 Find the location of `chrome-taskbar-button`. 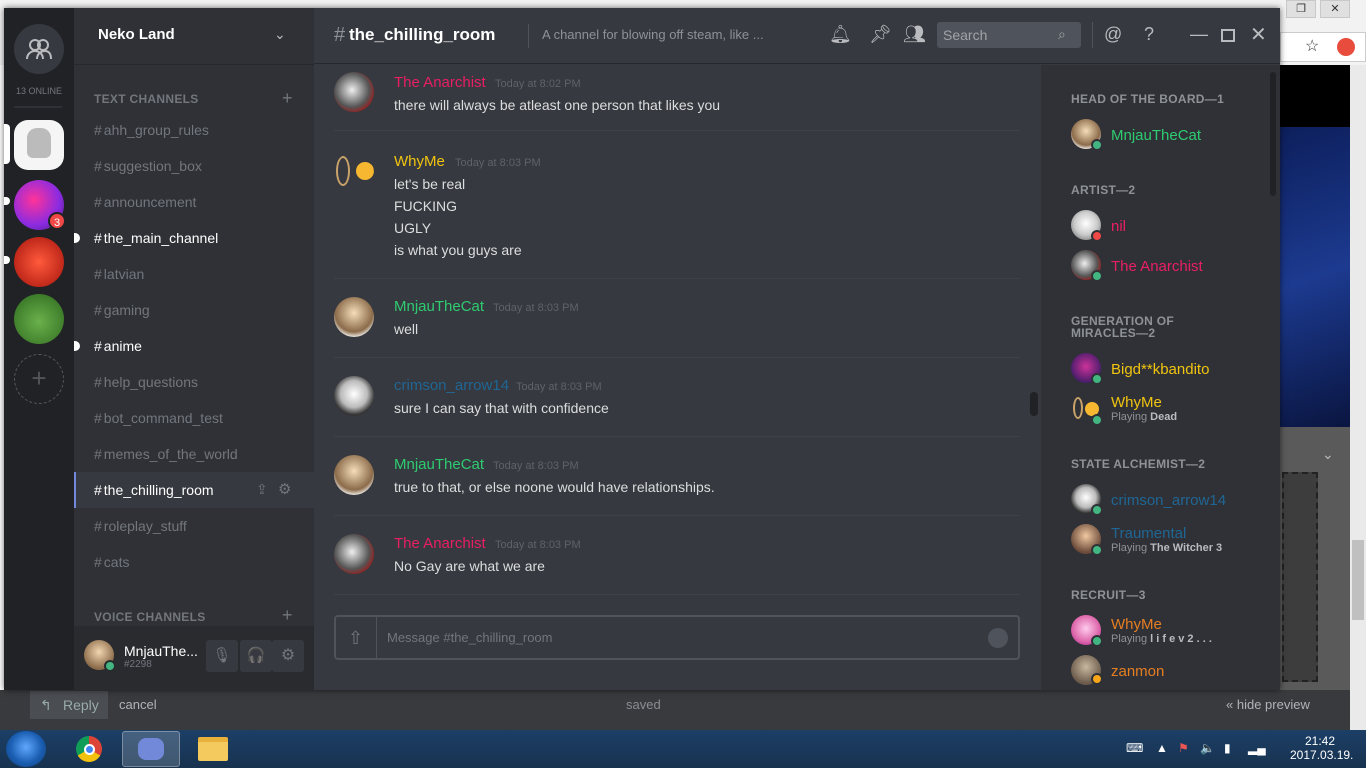

chrome-taskbar-button is located at coordinates (89, 749).